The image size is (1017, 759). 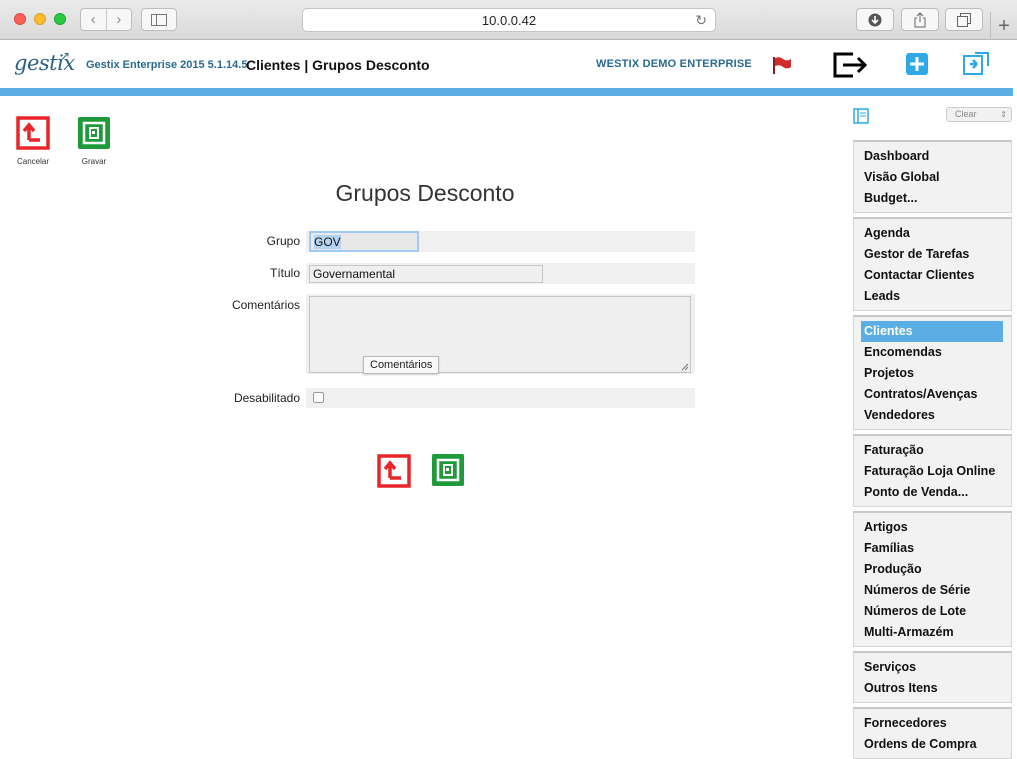 What do you see at coordinates (167, 65) in the screenshot?
I see `app-version: Gestix Enterprise 2015 5.1.14.5` at bounding box center [167, 65].